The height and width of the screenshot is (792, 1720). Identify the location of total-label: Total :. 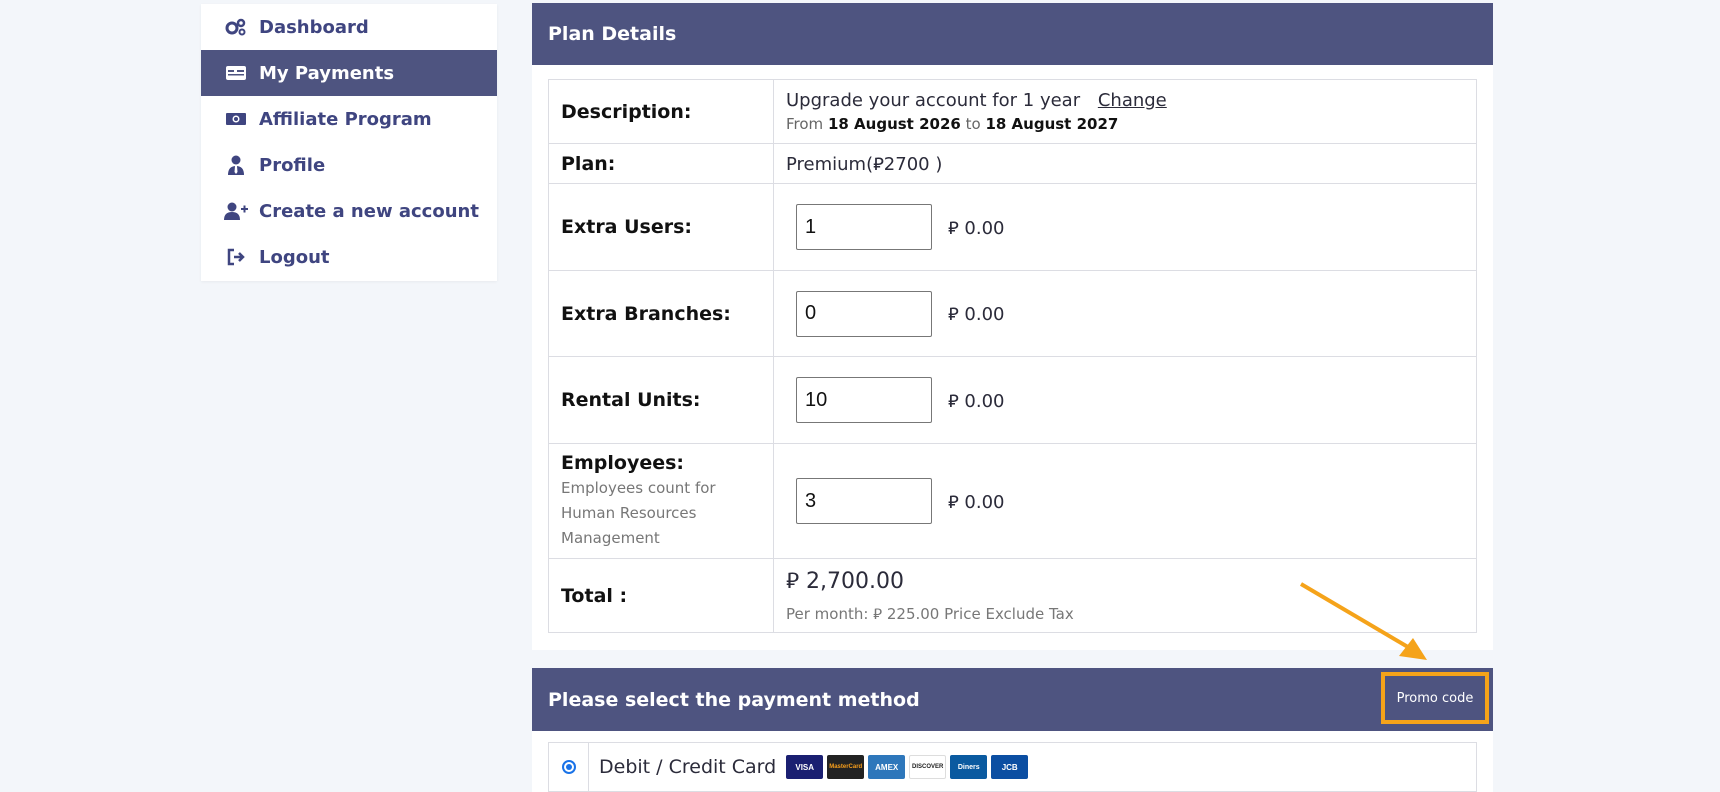
(661, 595).